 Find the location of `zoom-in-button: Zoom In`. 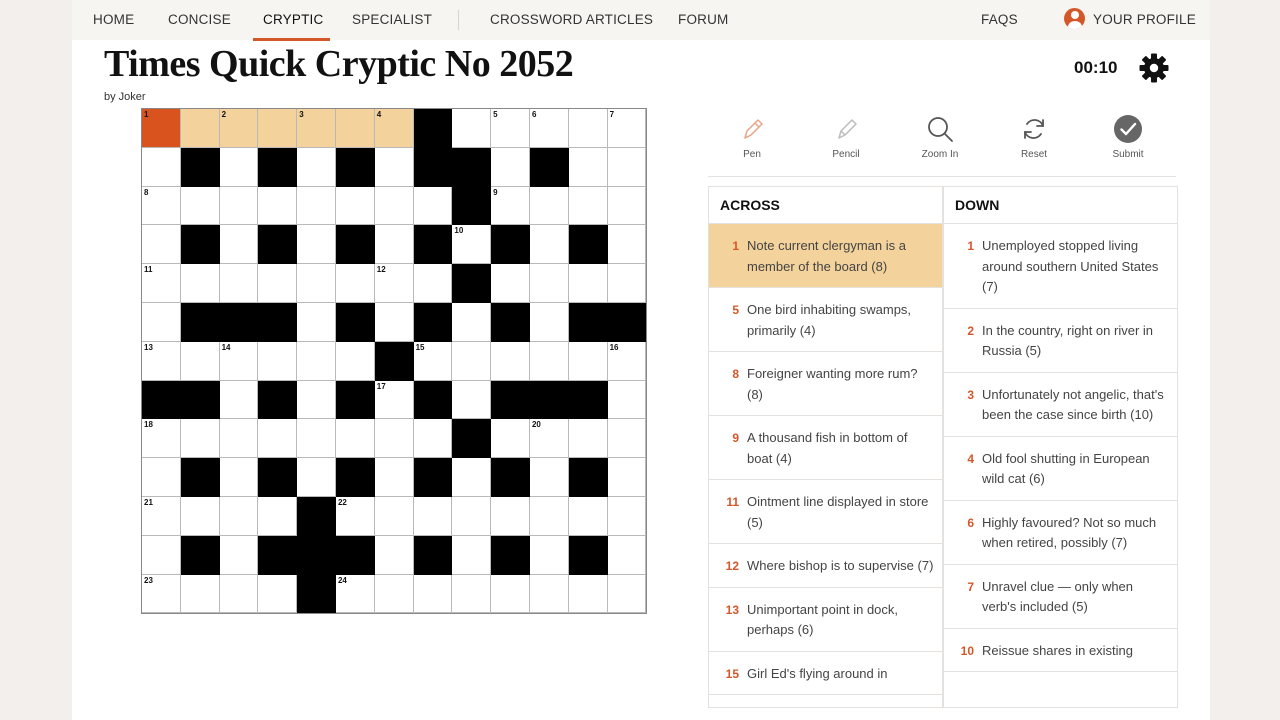

zoom-in-button: Zoom In is located at coordinates (940, 141).